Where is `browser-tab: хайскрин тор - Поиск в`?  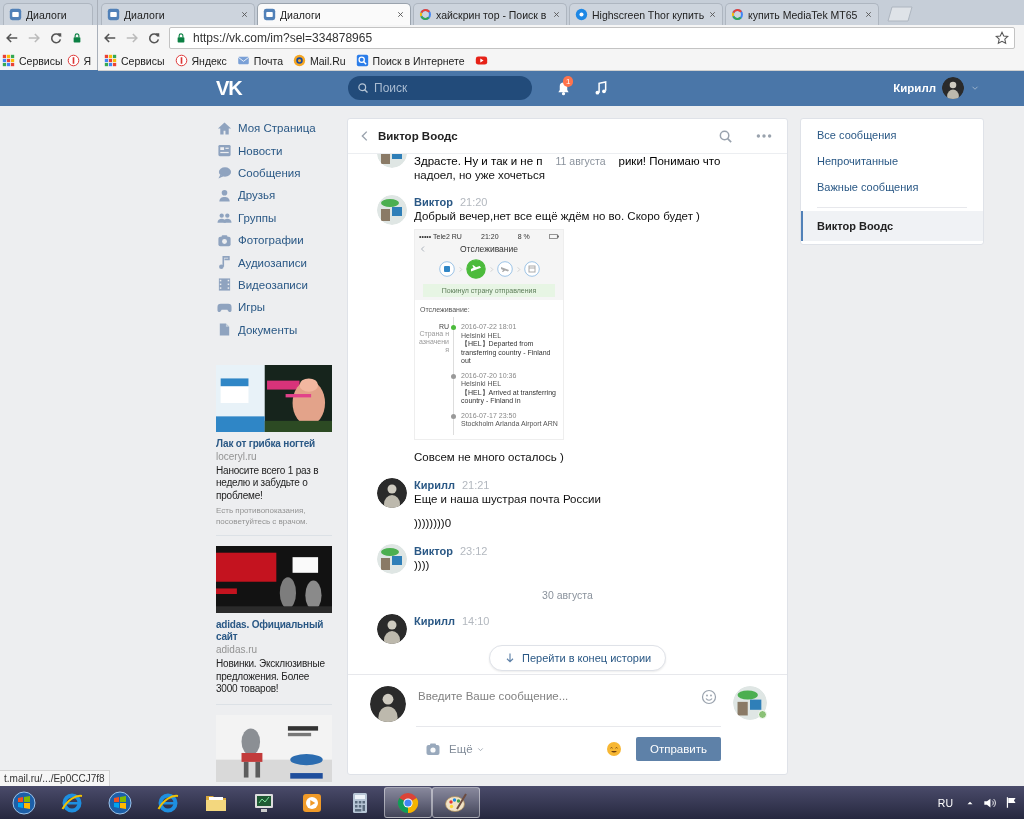 browser-tab: хайскрин тор - Поиск в is located at coordinates (490, 14).